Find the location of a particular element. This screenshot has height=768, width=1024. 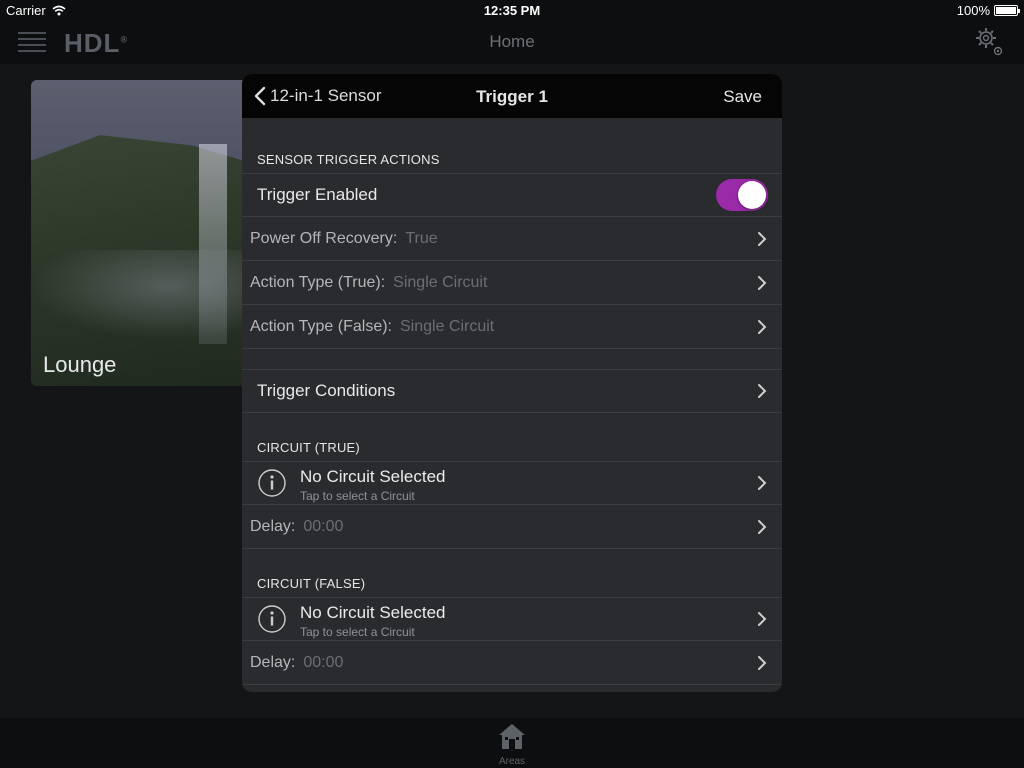

back-button-label: 12-in-1 Sensor is located at coordinates (326, 95).